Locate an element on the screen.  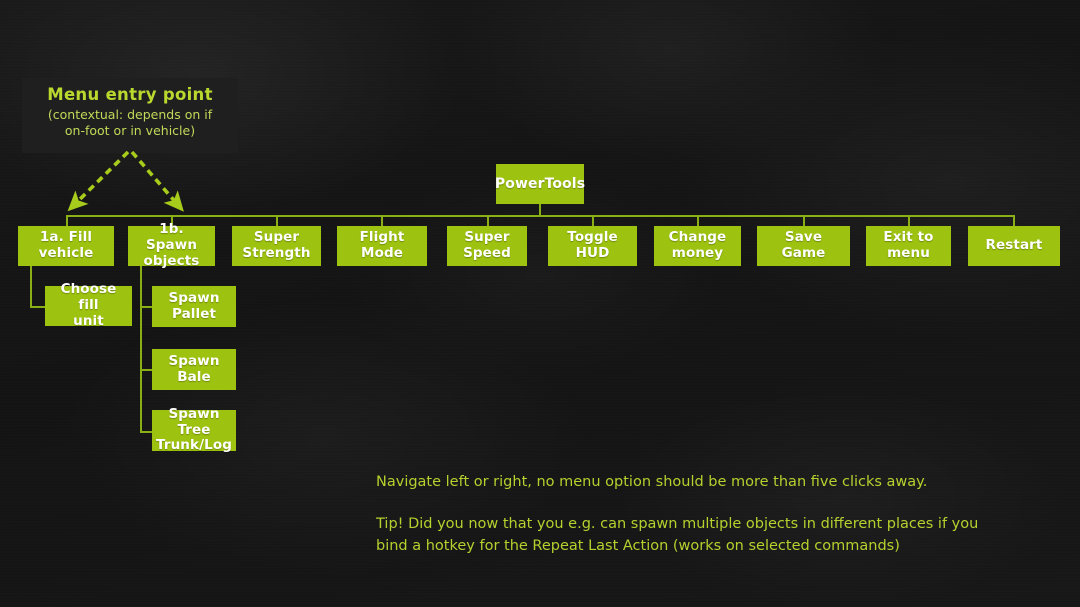
node-spawn-bale-label: Spawn Bale is located at coordinates (194, 368).